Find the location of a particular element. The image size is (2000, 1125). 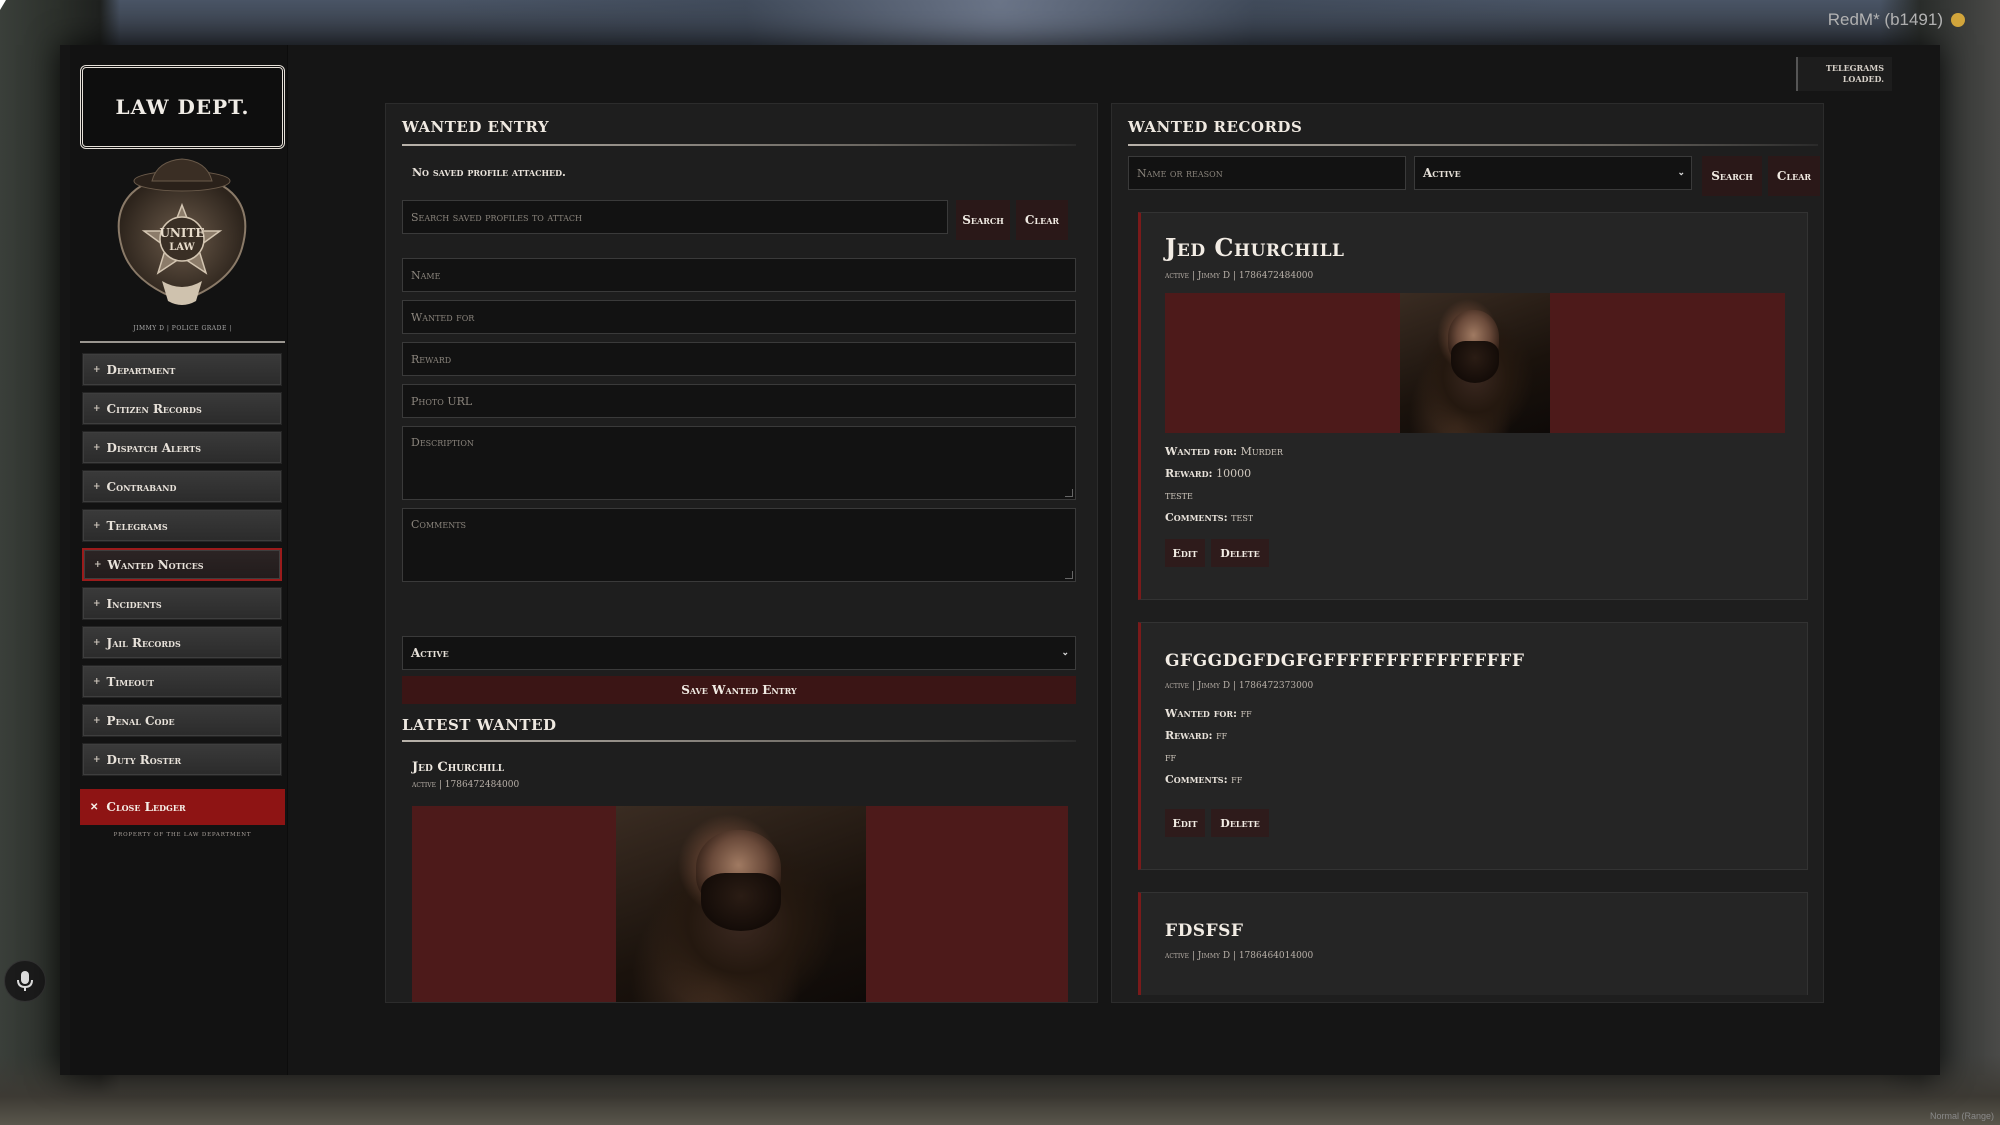

records-search-button: Search is located at coordinates (1732, 176).